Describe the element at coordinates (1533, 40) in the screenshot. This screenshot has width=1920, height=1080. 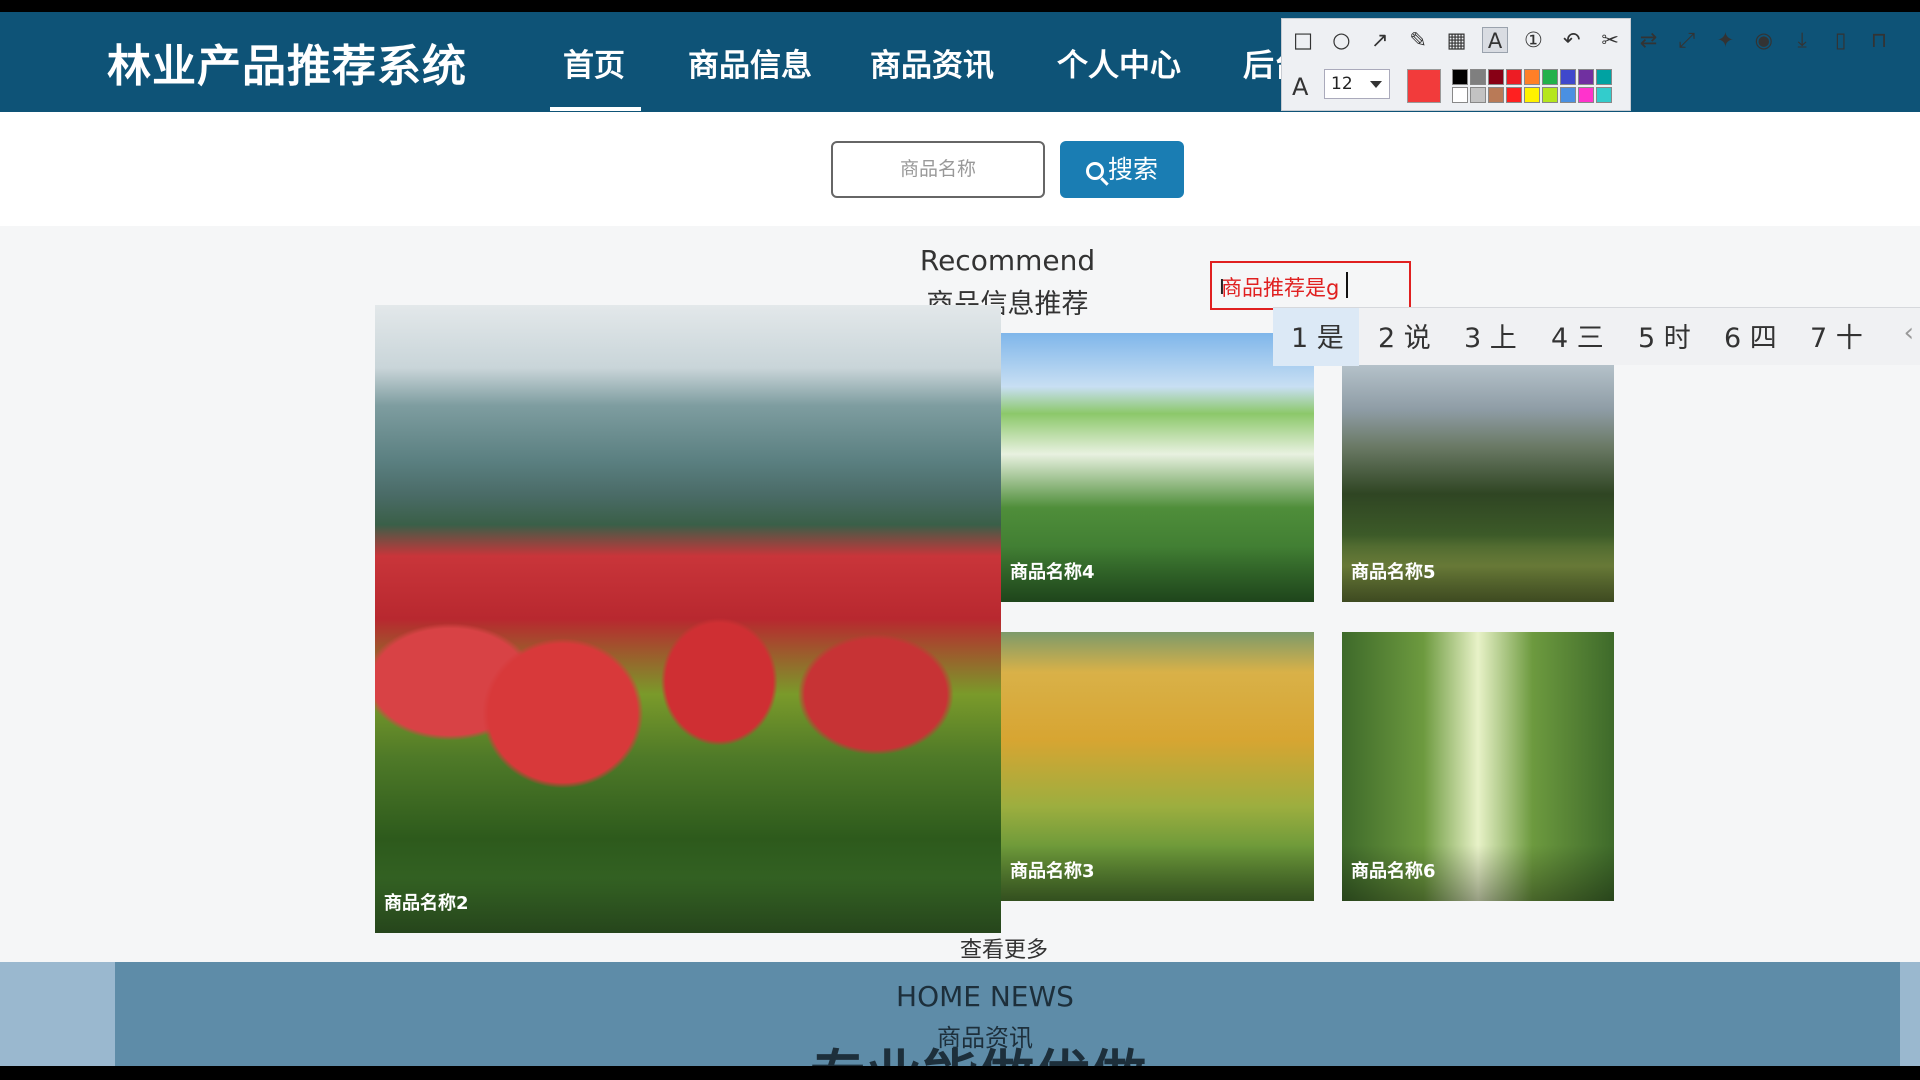
I see `number-icon: ①` at that location.